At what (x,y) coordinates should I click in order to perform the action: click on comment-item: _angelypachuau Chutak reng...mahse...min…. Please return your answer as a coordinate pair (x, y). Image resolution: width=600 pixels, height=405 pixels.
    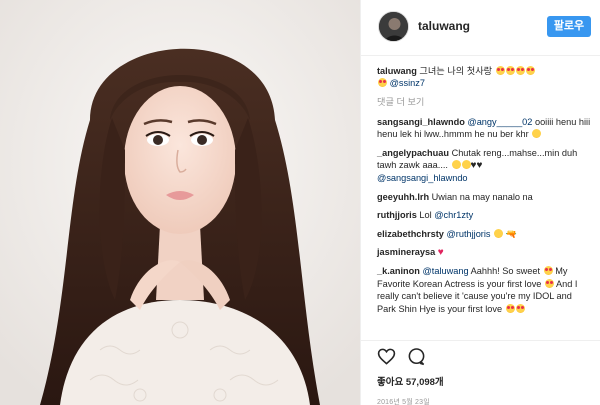
    Looking at the image, I should click on (484, 166).